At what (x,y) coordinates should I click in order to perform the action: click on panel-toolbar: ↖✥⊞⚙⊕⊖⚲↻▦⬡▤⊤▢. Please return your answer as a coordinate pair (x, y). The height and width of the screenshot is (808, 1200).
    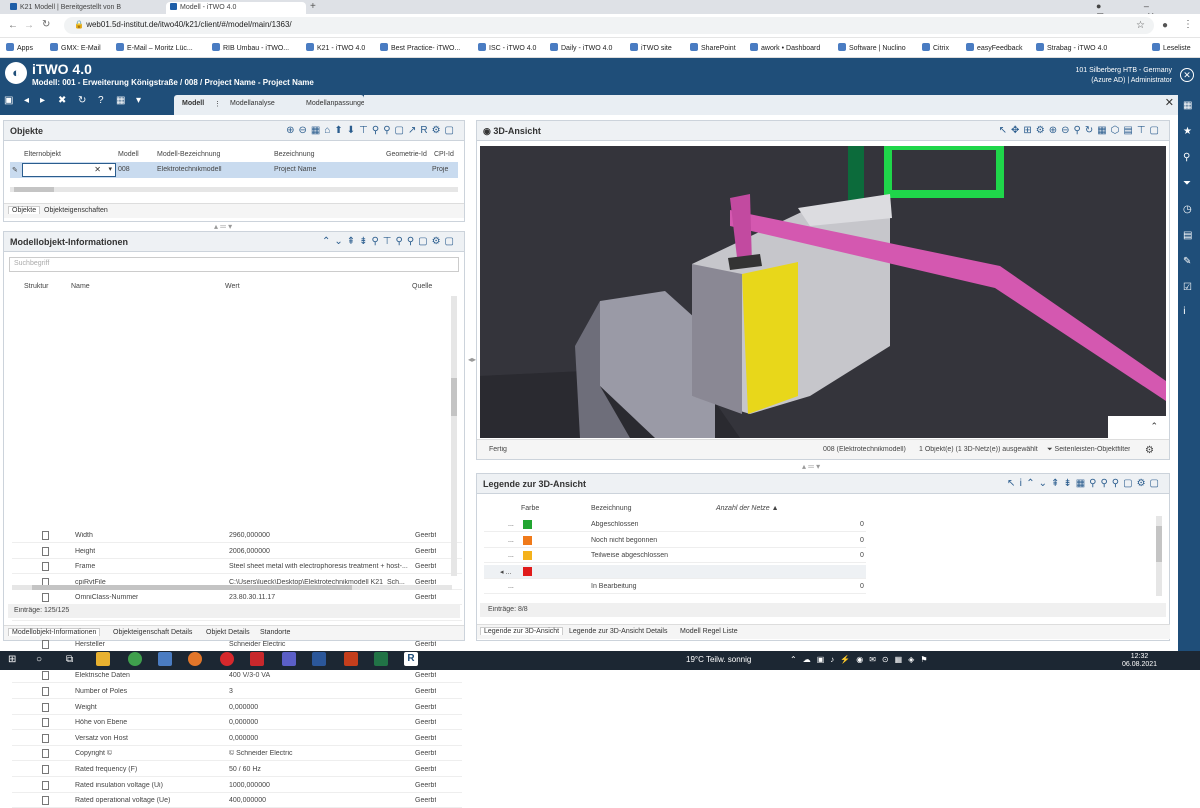
    Looking at the image, I should click on (1081, 130).